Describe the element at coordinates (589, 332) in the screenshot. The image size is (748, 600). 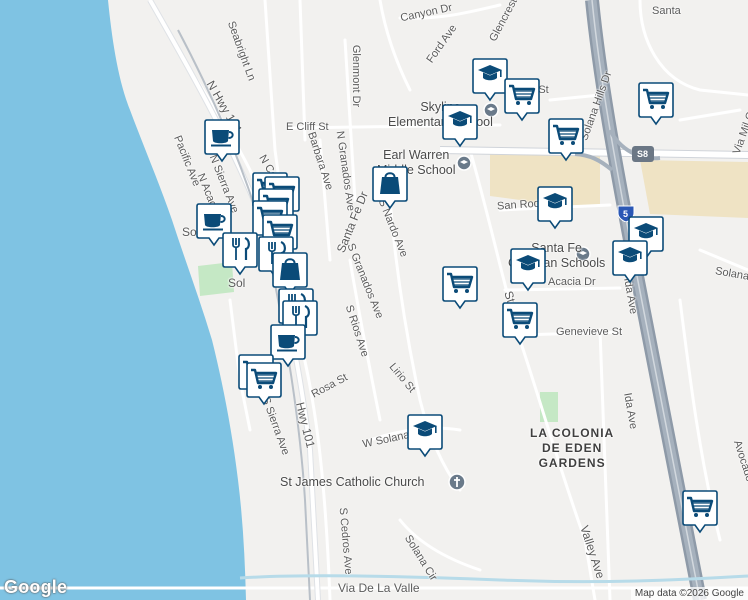
I see `road-label-genevieve-st: Genevieve St` at that location.